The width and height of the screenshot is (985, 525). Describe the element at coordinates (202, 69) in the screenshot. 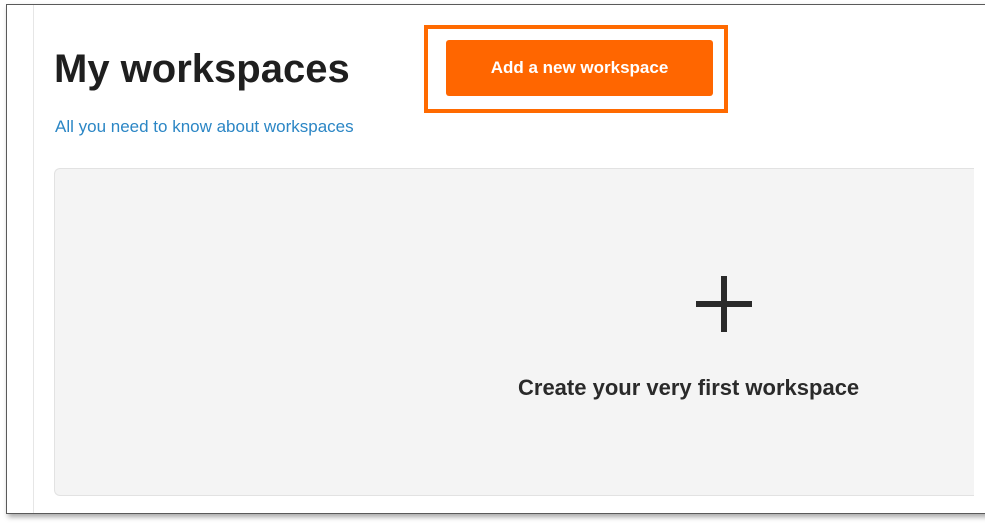

I see `page-title: My workspaces` at that location.